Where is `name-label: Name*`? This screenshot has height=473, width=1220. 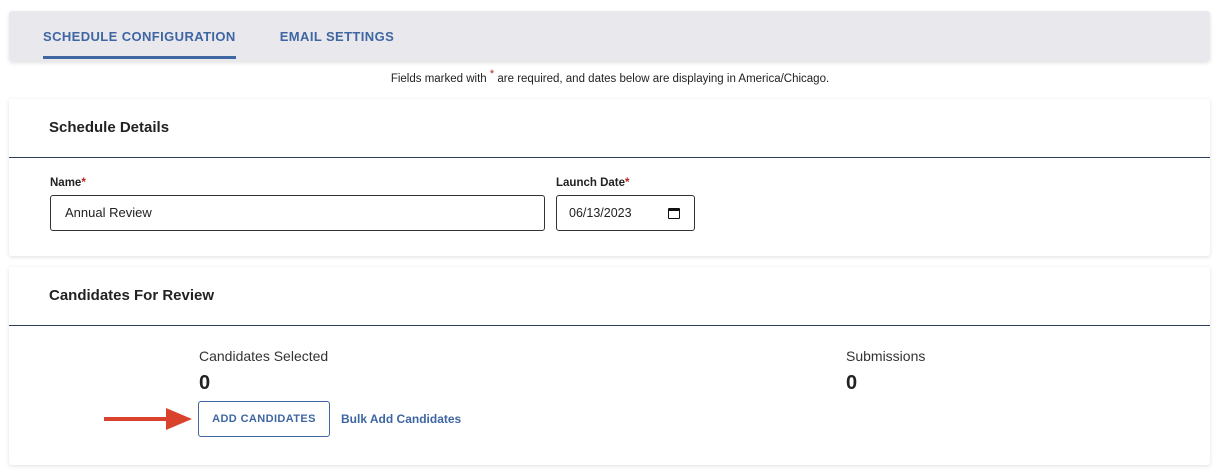 name-label: Name* is located at coordinates (68, 183).